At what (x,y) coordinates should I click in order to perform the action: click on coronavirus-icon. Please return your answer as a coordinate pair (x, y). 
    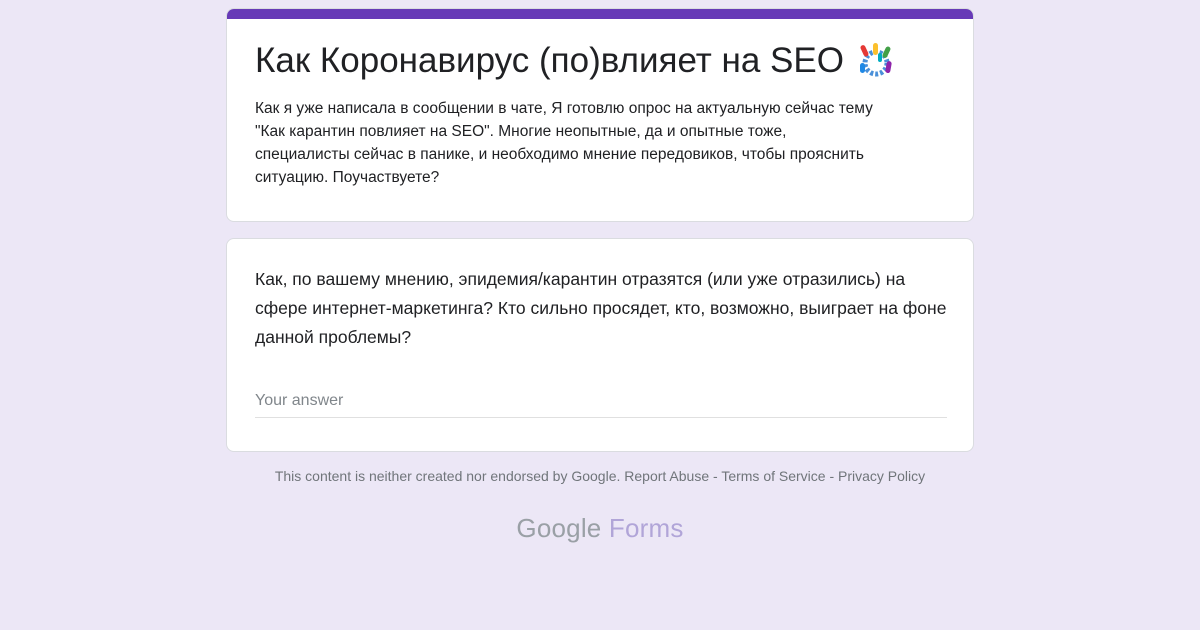
    Looking at the image, I should click on (876, 61).